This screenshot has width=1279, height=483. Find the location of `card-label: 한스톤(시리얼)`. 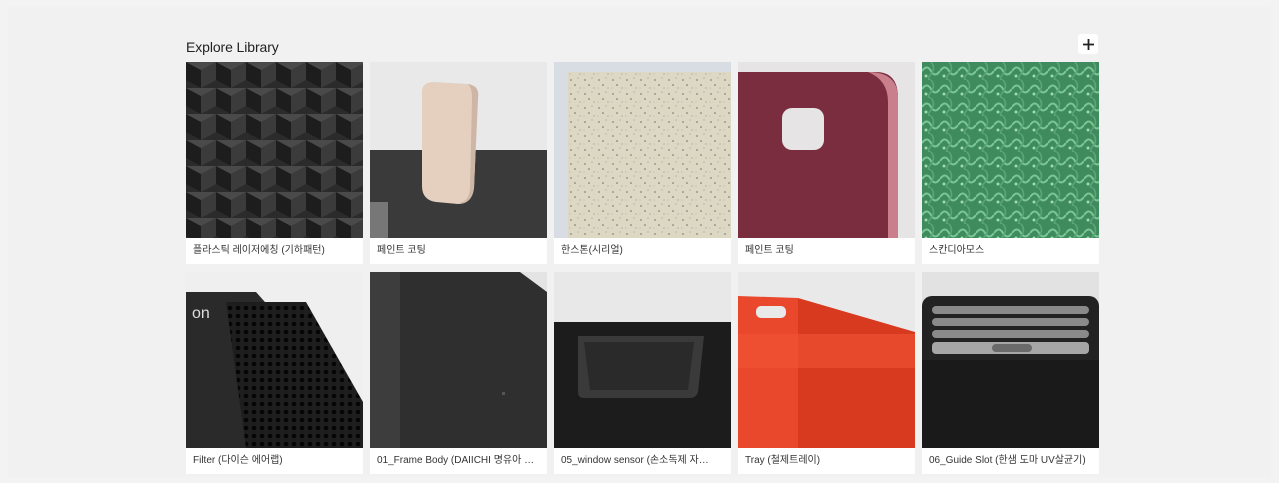

card-label: 한스톤(시리얼) is located at coordinates (592, 250).